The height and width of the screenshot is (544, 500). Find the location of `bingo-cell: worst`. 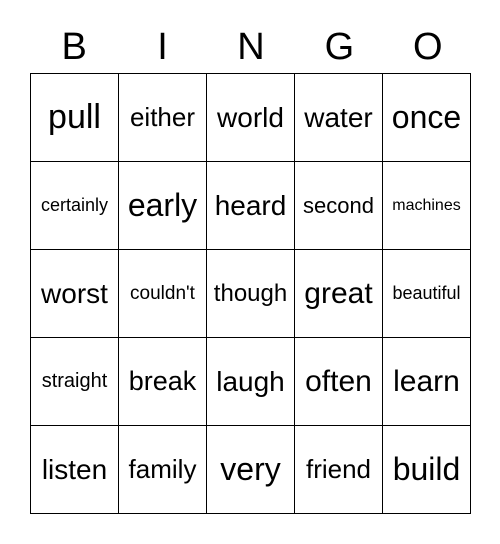

bingo-cell: worst is located at coordinates (75, 294).